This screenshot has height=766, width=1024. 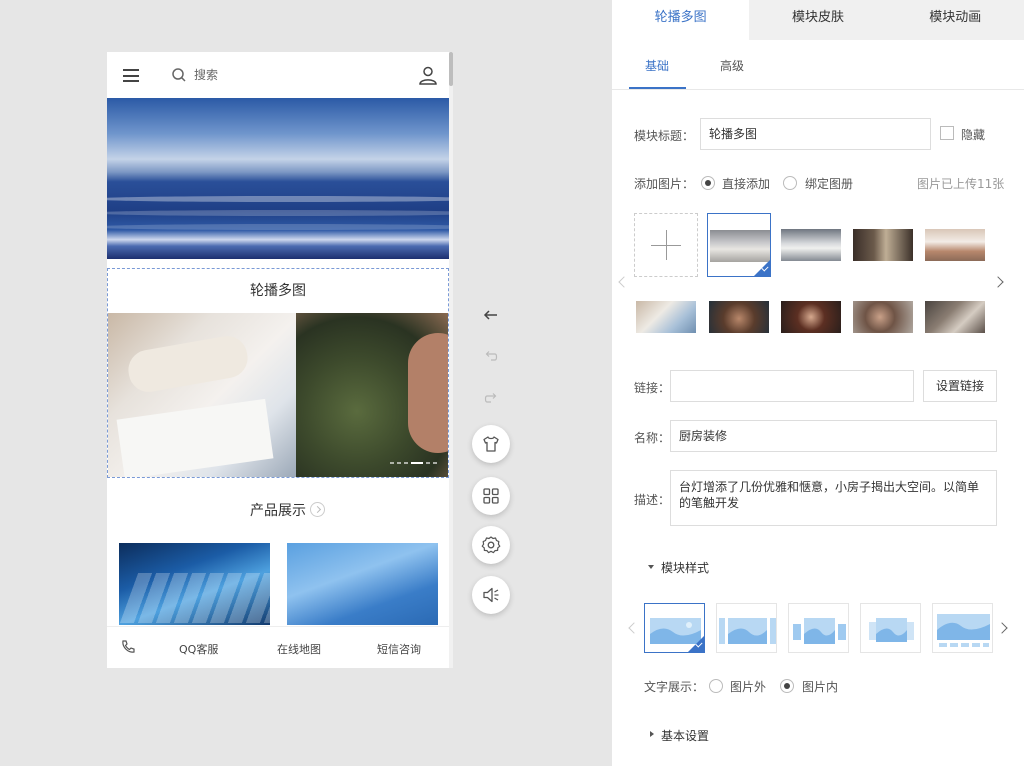 I want to click on bind-album-label: 绑定图册, so click(x=829, y=184).